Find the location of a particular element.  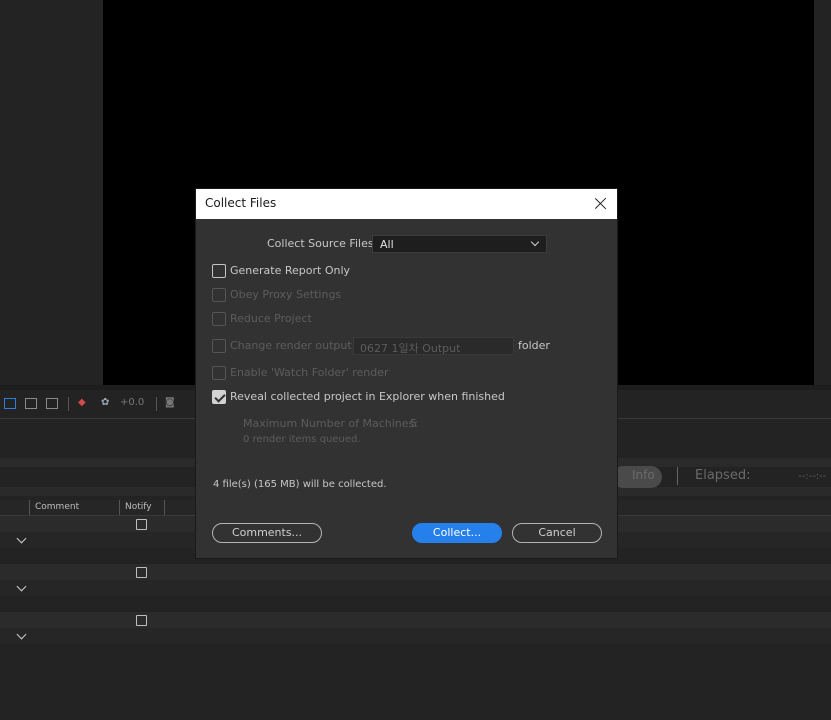

mask-visibility-icon is located at coordinates (52, 403).